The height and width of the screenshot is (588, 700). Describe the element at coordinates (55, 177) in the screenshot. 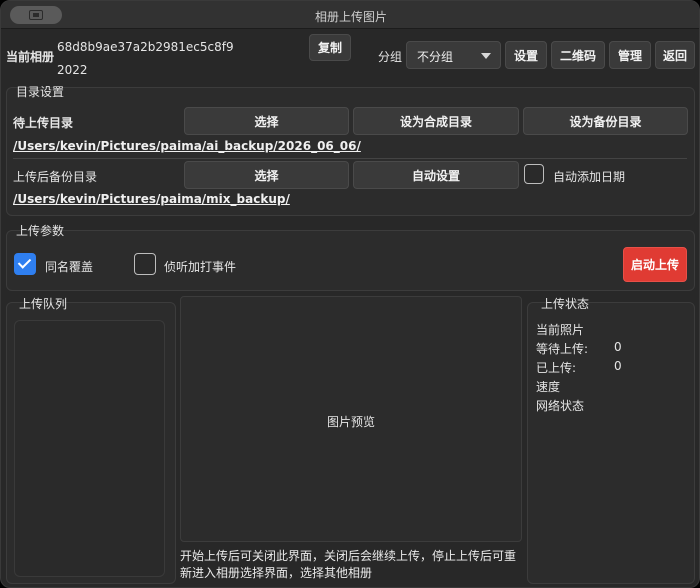

I see `backup-dir-label: 上传后备份目录` at that location.